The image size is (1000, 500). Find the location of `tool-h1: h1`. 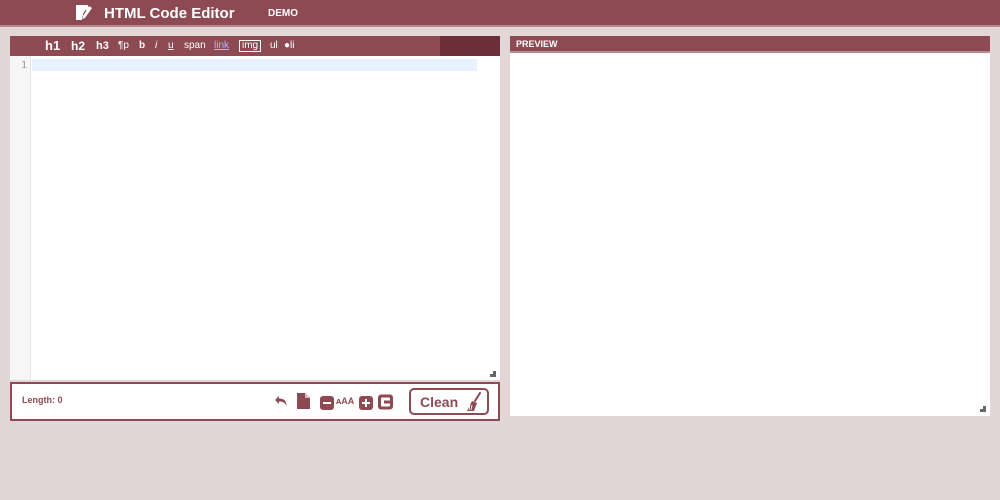

tool-h1: h1 is located at coordinates (52, 46).